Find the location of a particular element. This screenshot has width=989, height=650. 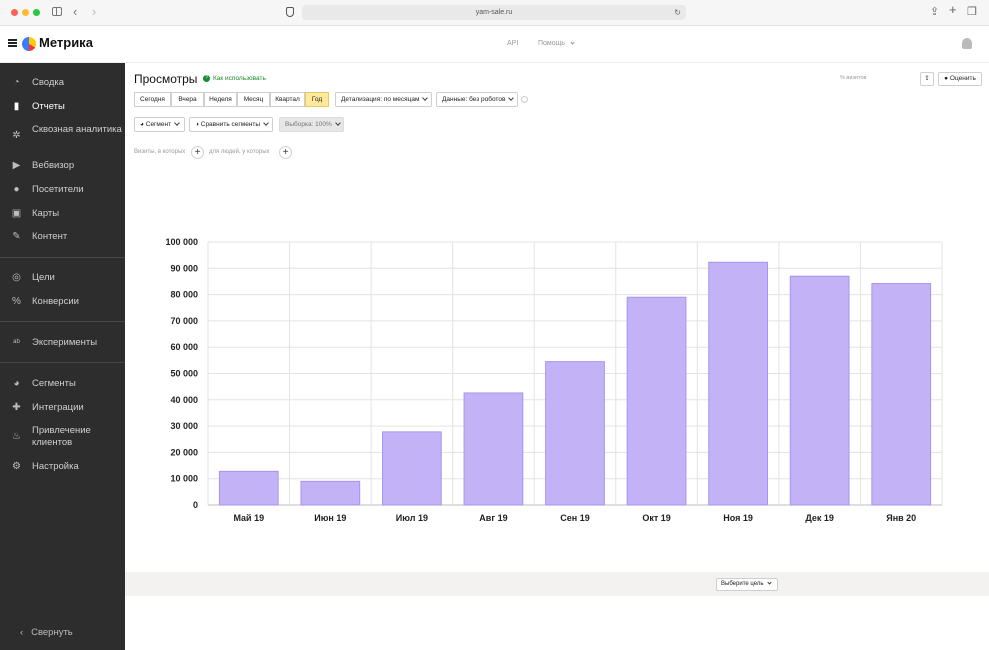

help-menu: Помощь is located at coordinates (556, 43).